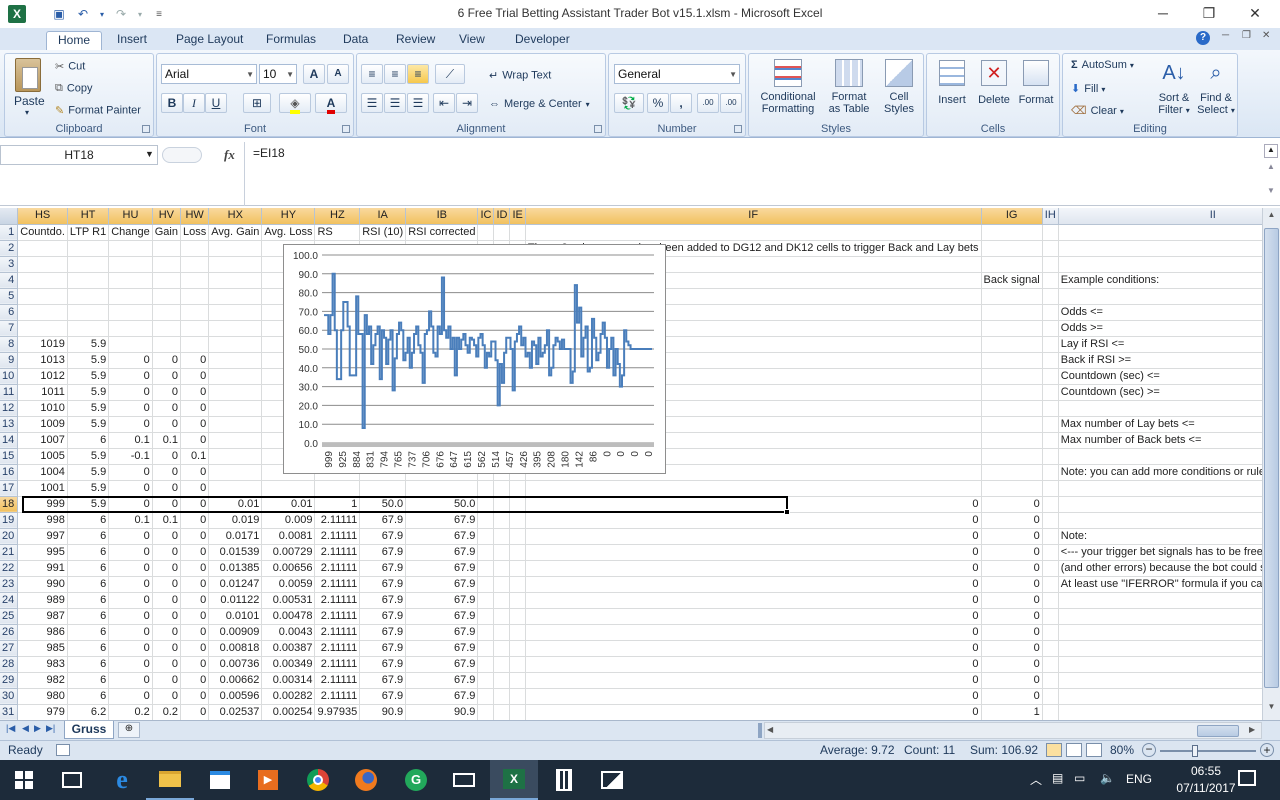  I want to click on cell-ib, so click(442, 488).